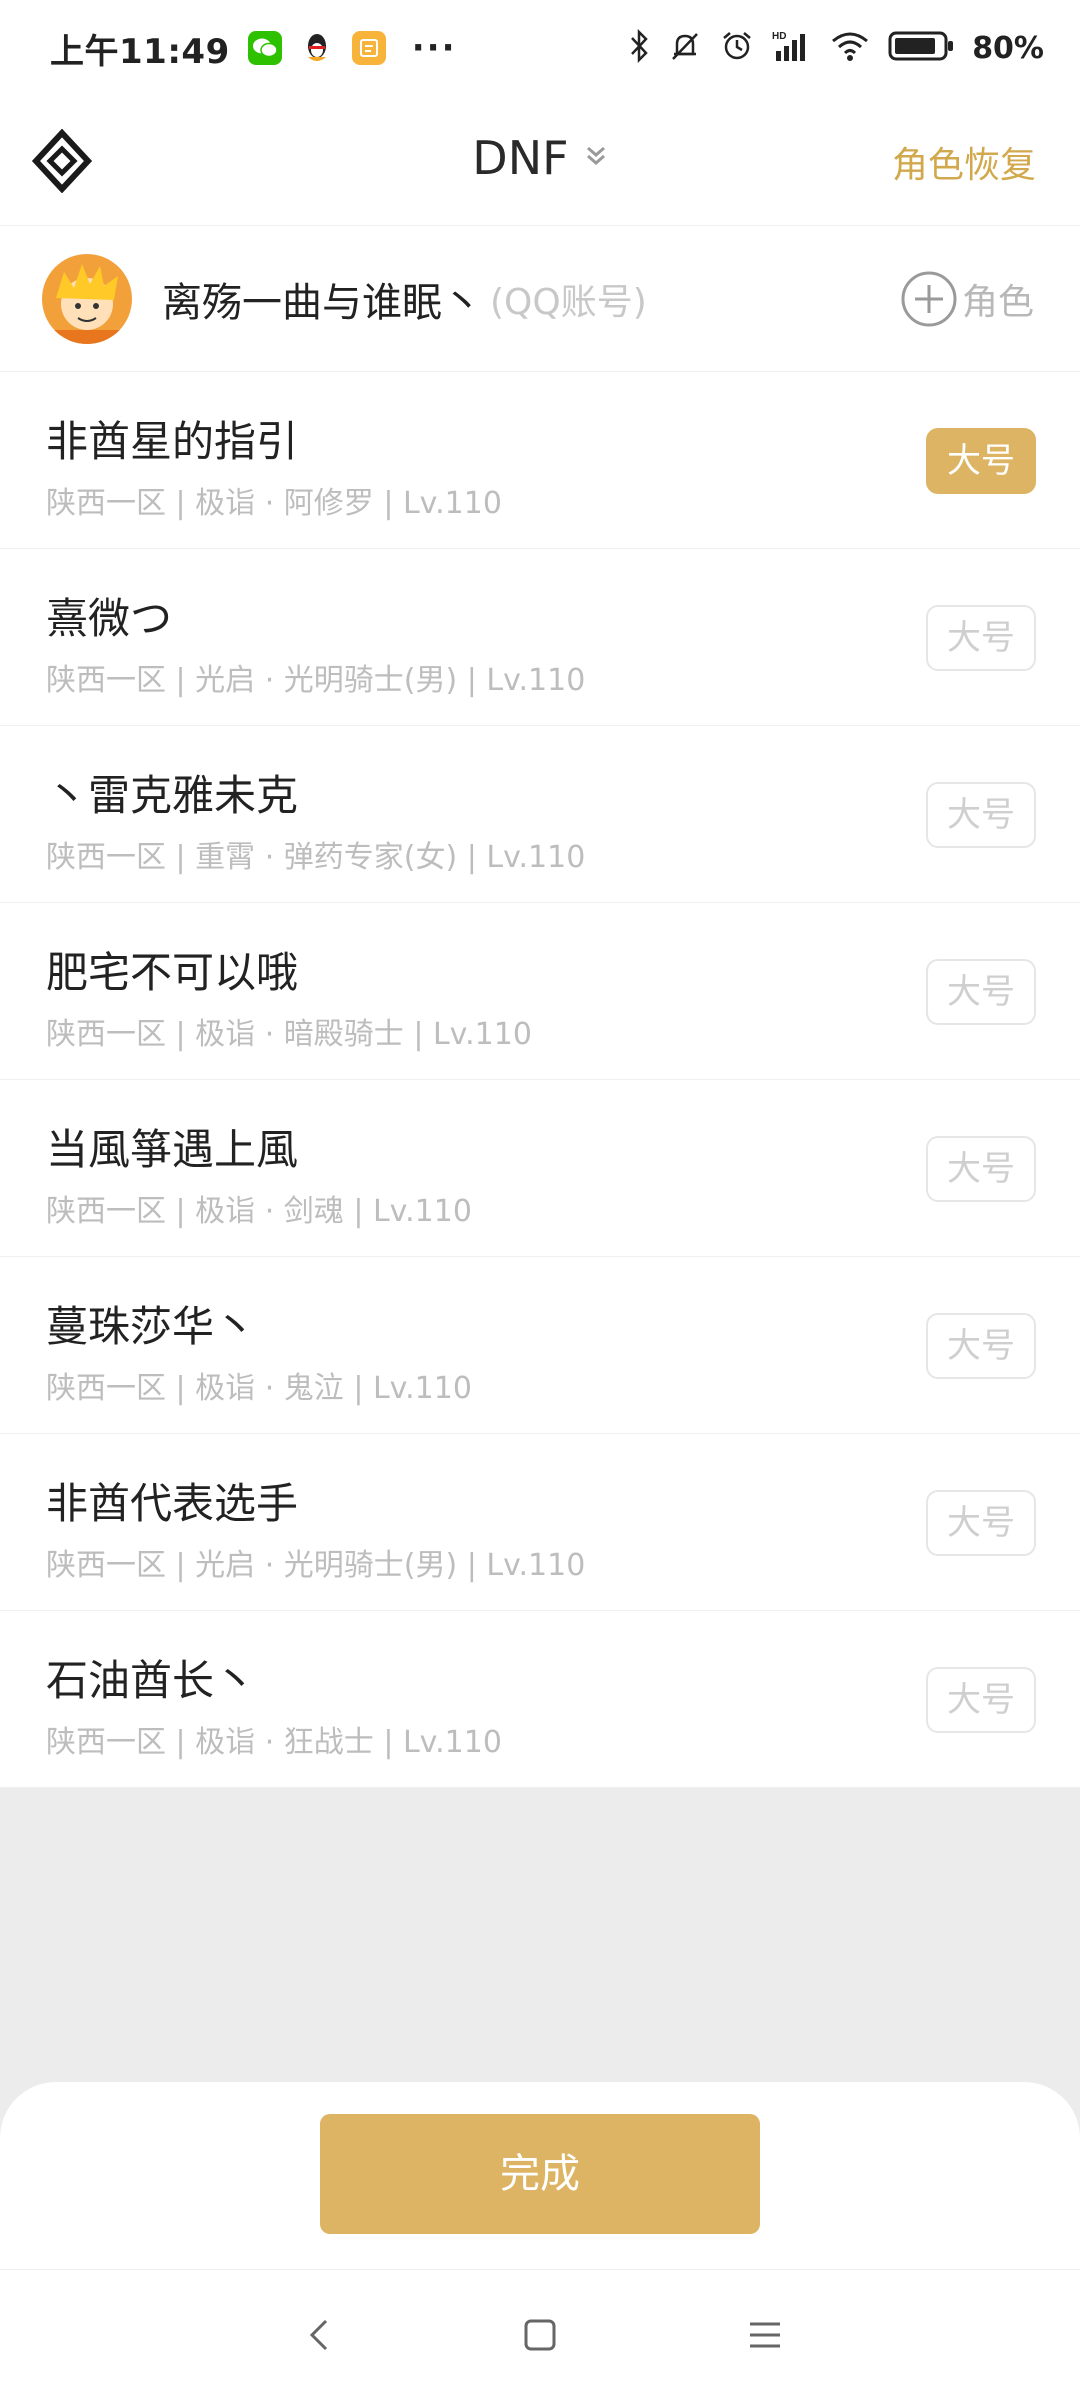 This screenshot has height=2400, width=1080. I want to click on role-name: 丶雷克雅未克, so click(172, 795).